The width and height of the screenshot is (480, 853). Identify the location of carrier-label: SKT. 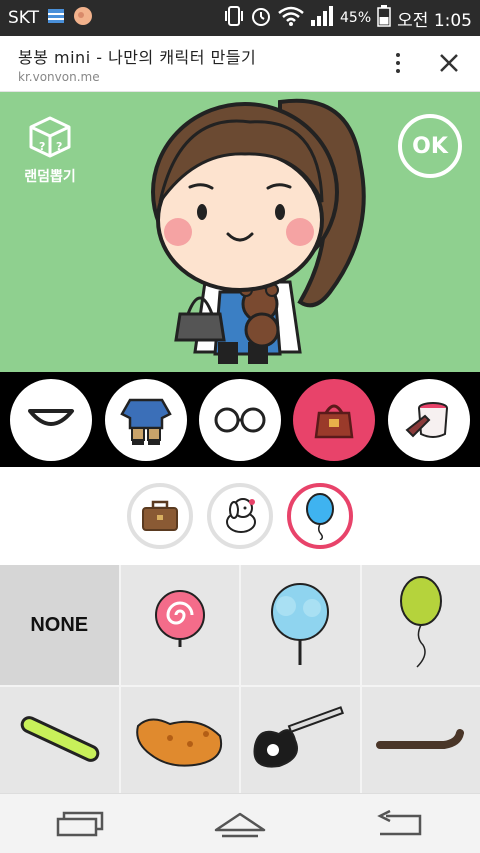
(24, 18).